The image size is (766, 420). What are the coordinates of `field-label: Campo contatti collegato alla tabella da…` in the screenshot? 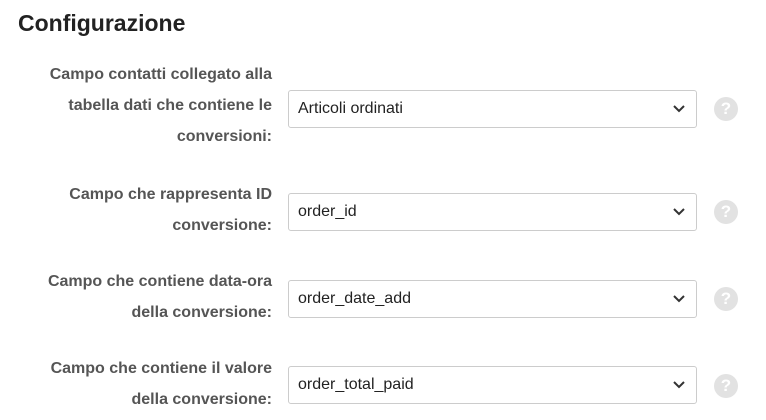 It's located at (160, 105).